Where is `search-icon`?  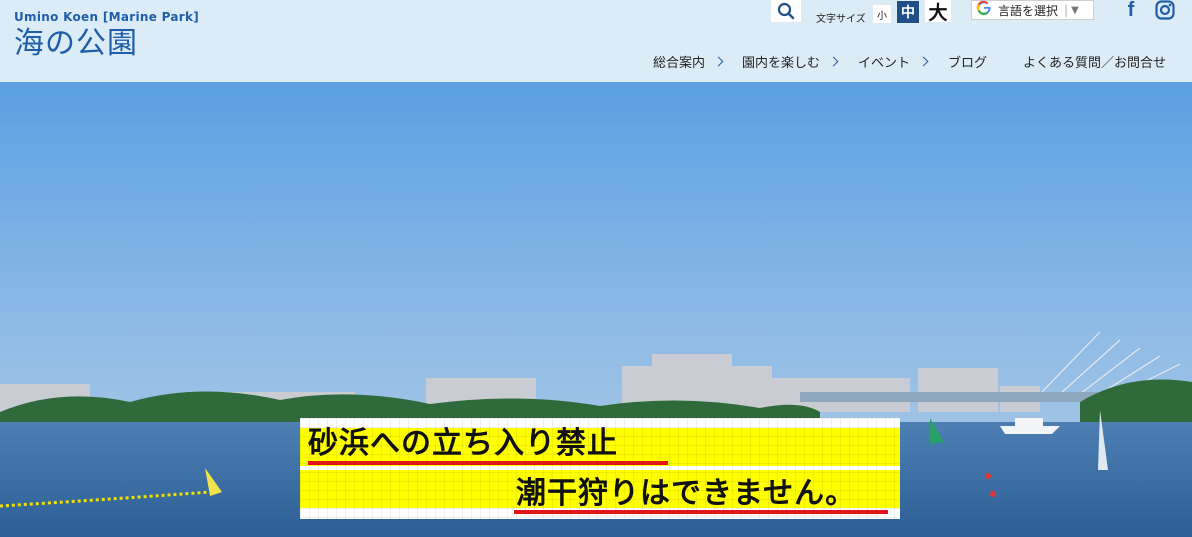
search-icon is located at coordinates (786, 11).